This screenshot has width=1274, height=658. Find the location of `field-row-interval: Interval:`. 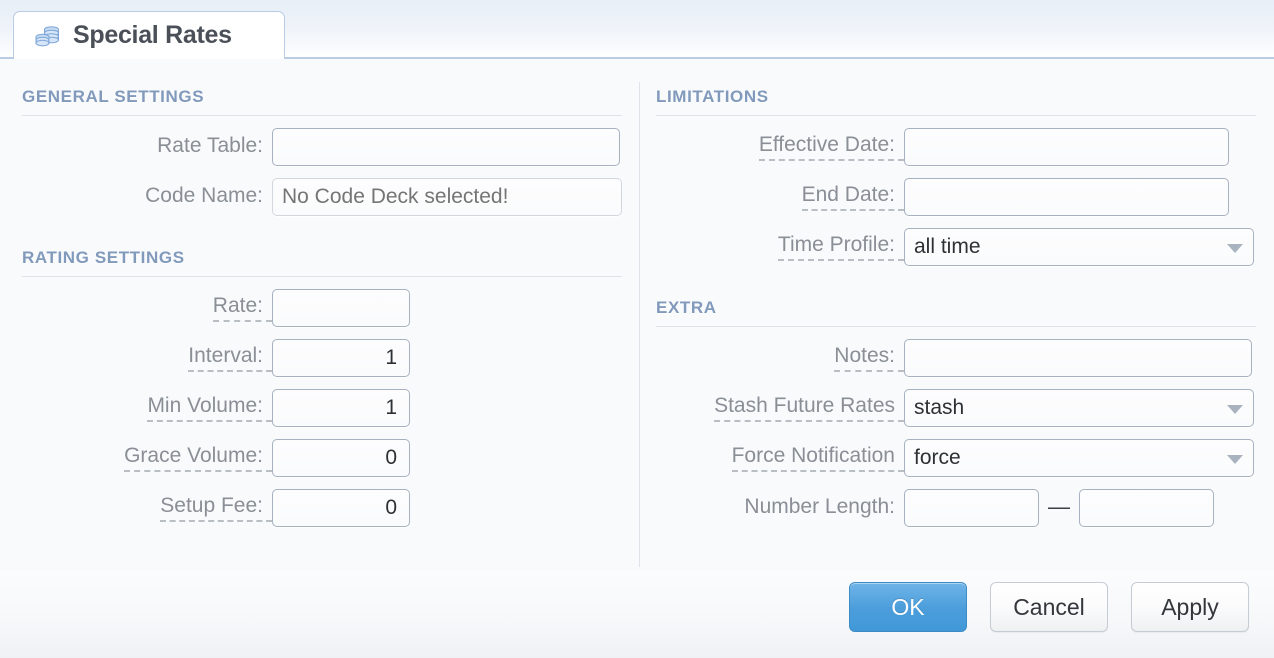

field-row-interval: Interval: is located at coordinates (322, 358).